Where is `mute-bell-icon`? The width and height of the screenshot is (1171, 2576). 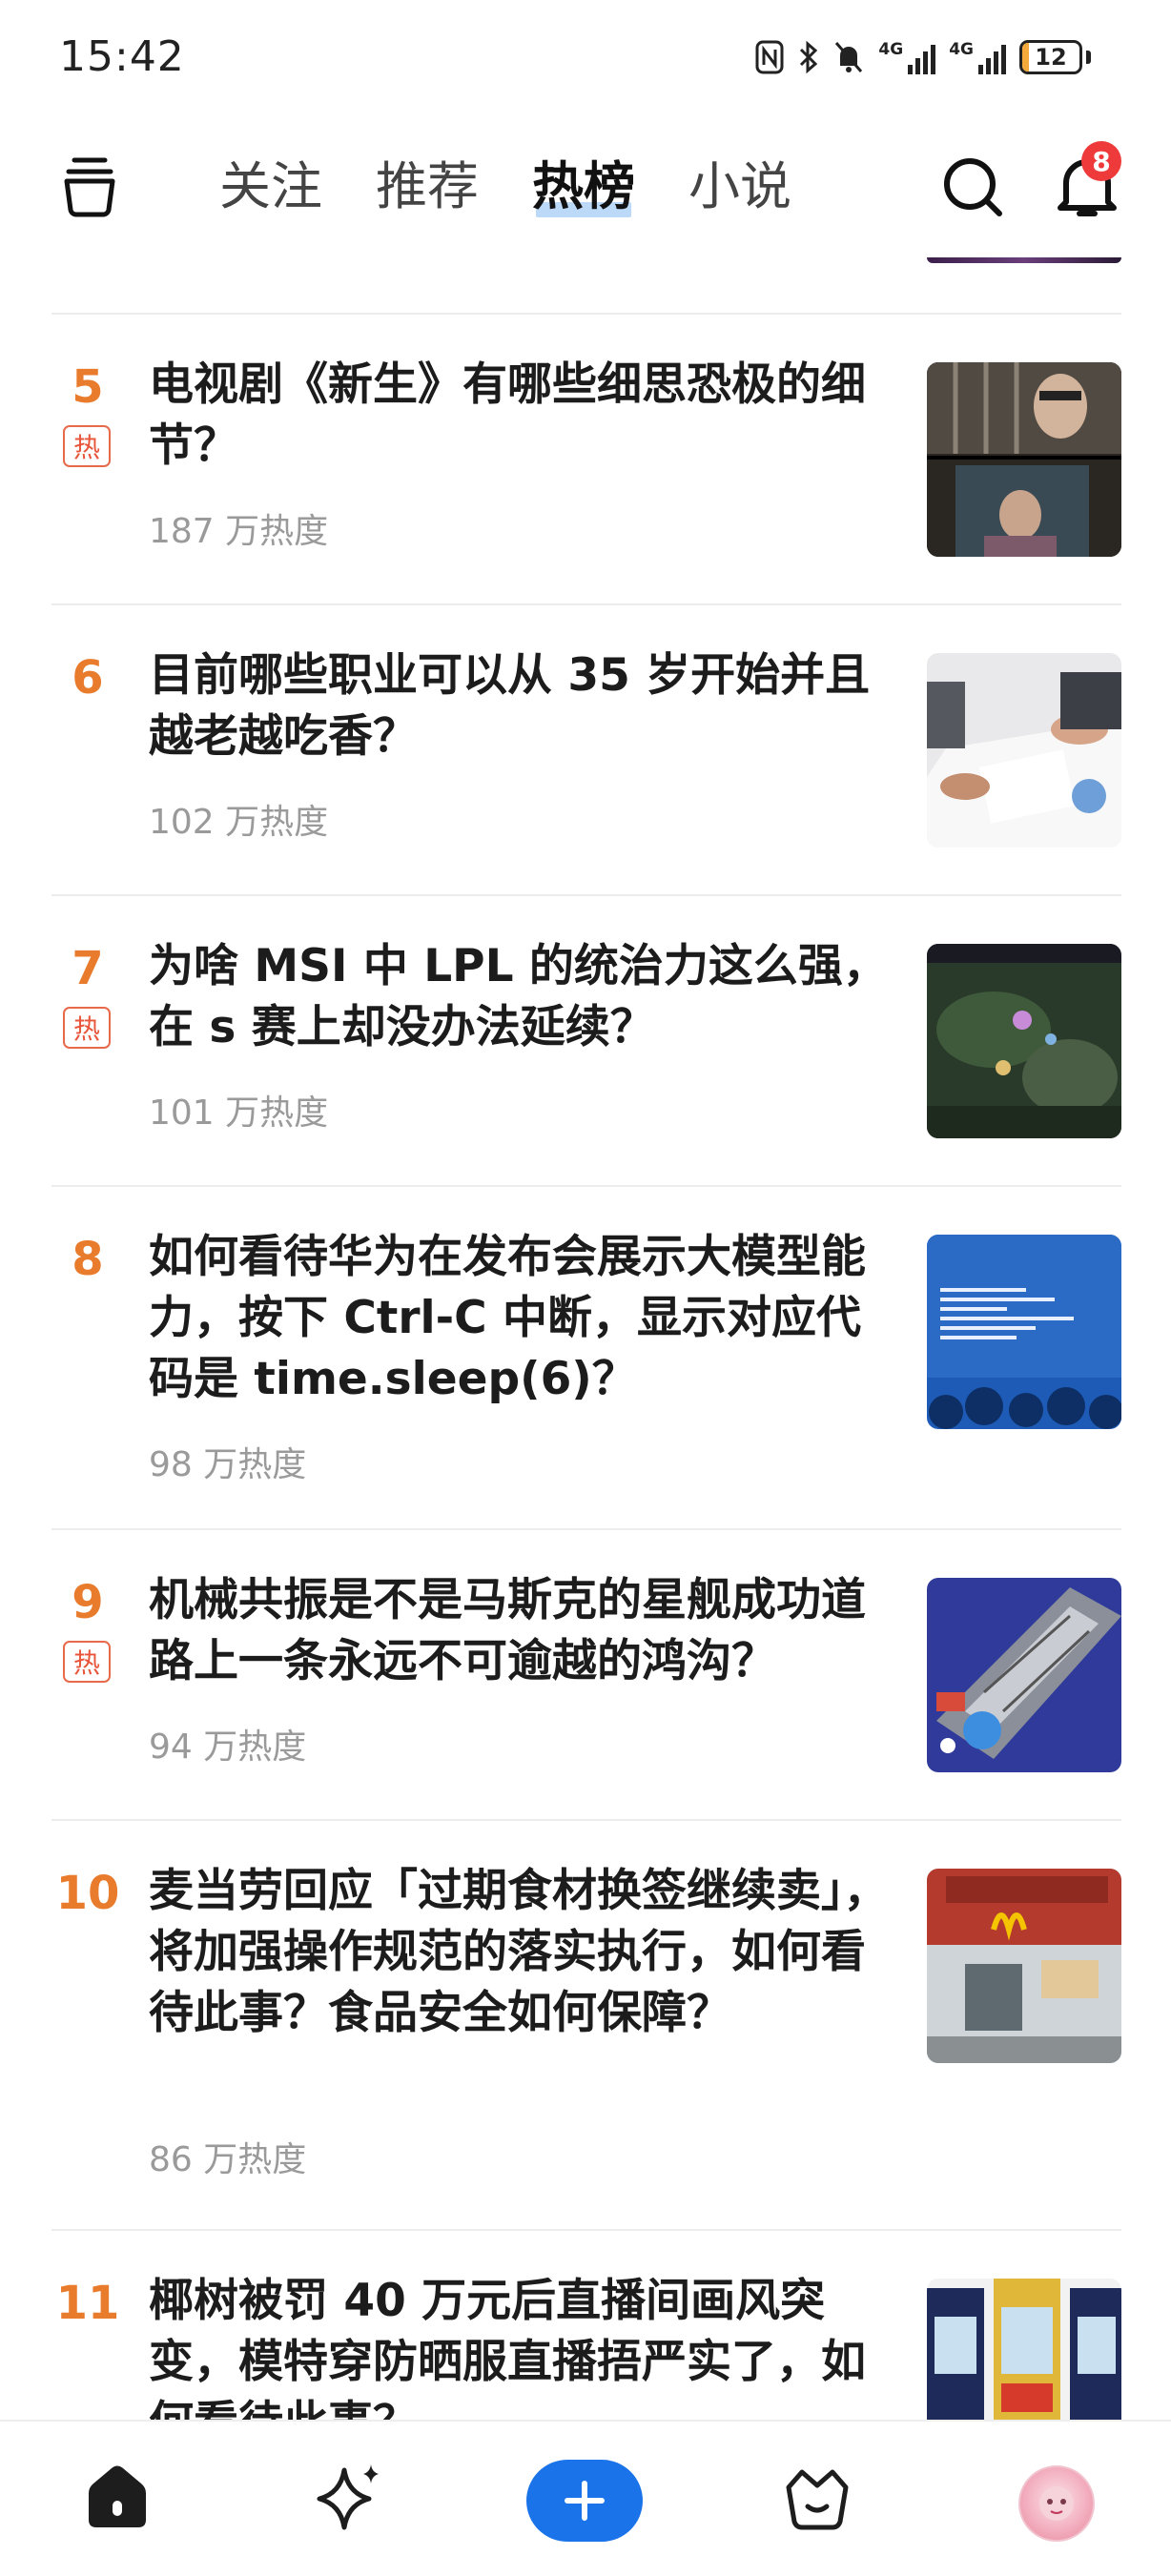
mute-bell-icon is located at coordinates (849, 57).